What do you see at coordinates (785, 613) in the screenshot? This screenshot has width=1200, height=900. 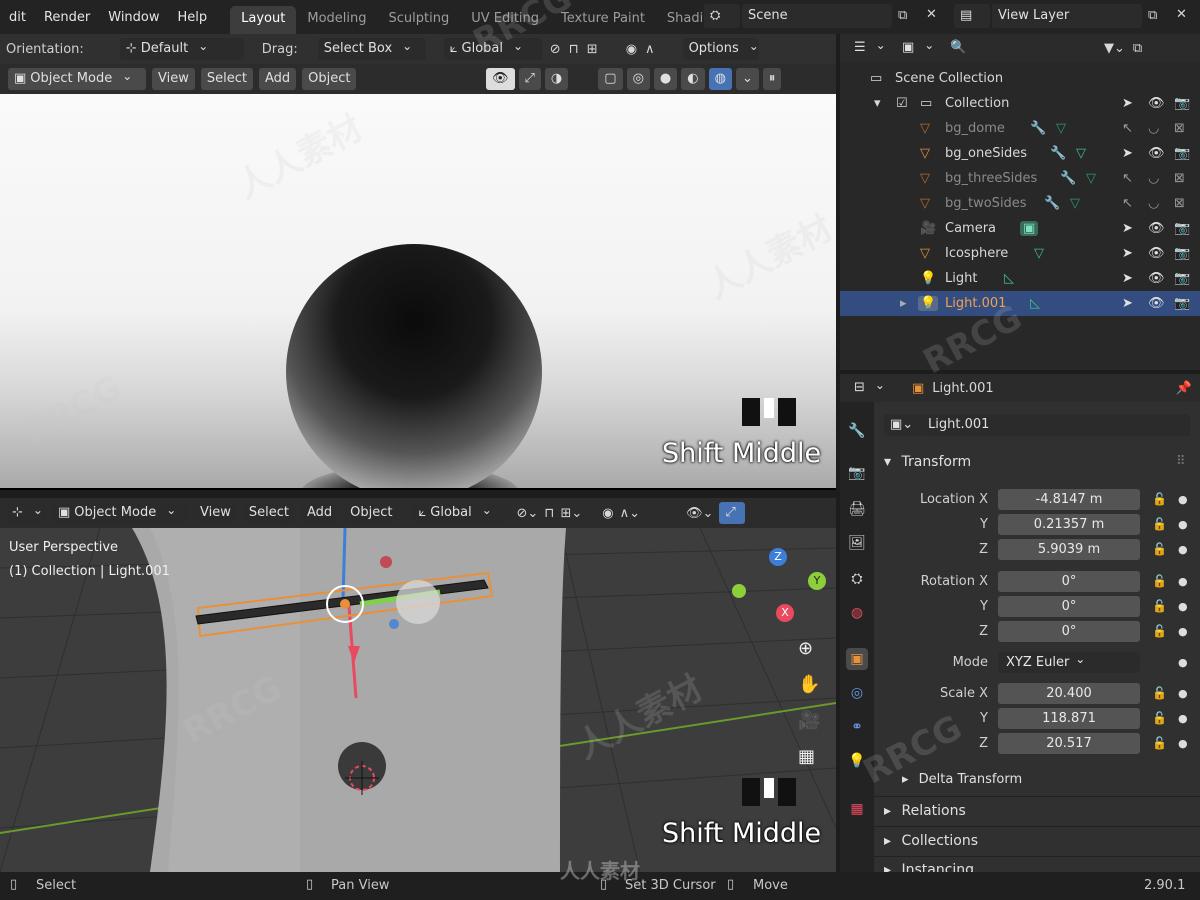 I see `gizmo-x-axis: X` at bounding box center [785, 613].